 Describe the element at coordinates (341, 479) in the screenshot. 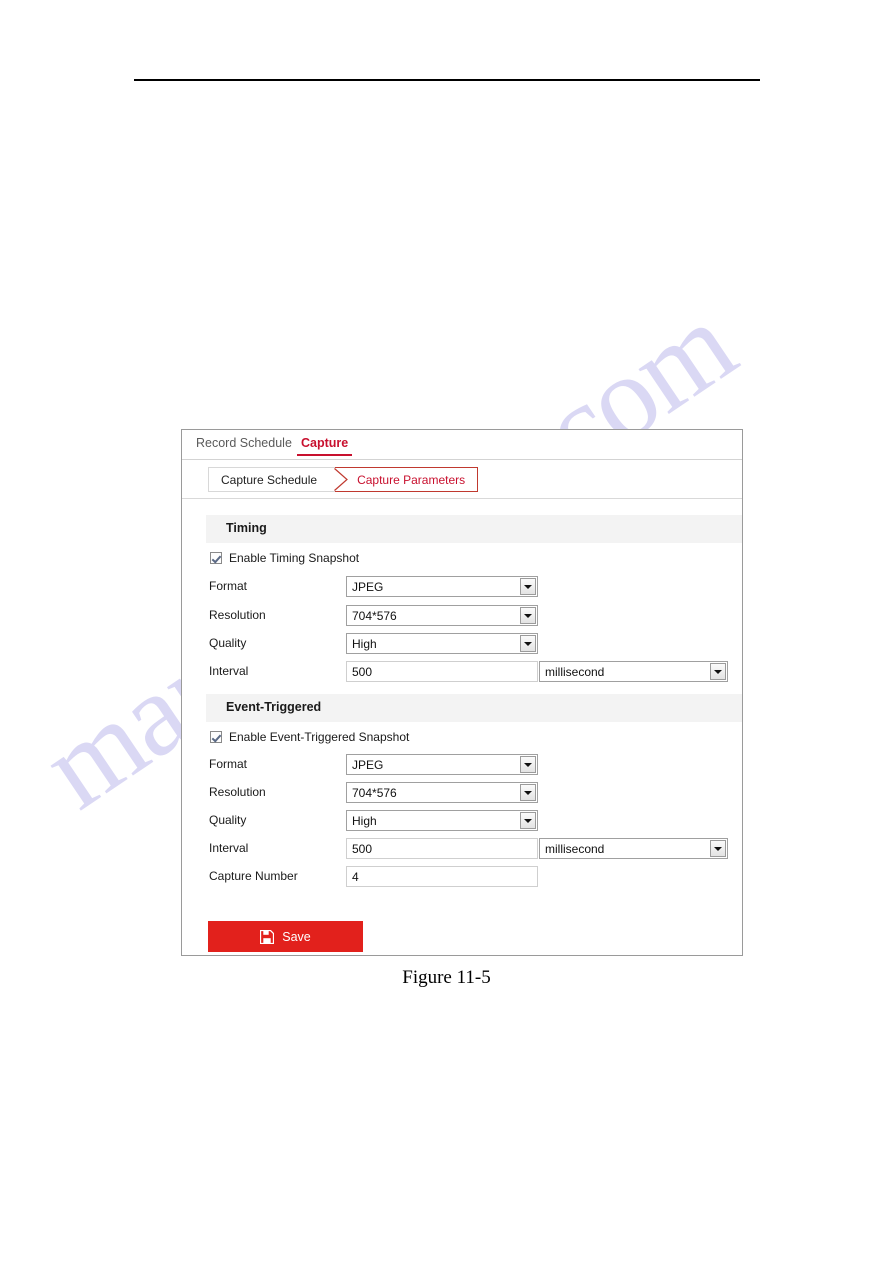

I see `chevron-right-icon` at that location.